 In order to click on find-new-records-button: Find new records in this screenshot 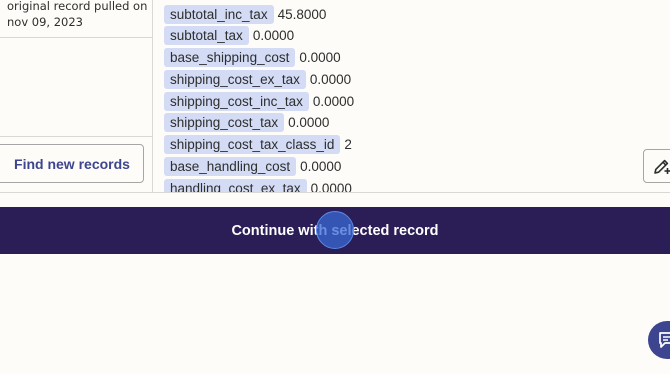, I will do `click(72, 163)`.